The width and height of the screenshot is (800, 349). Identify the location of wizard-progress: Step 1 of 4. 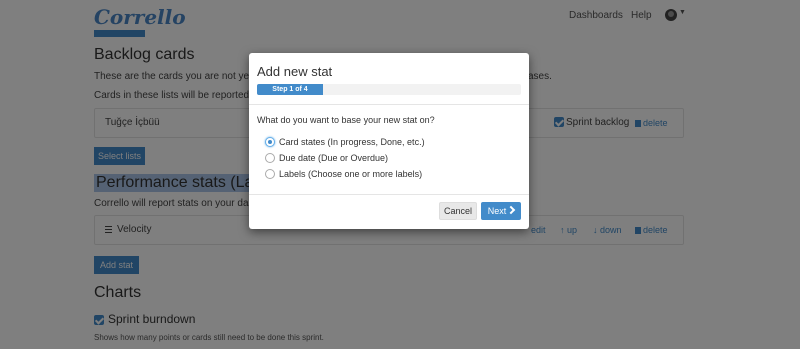
(389, 89).